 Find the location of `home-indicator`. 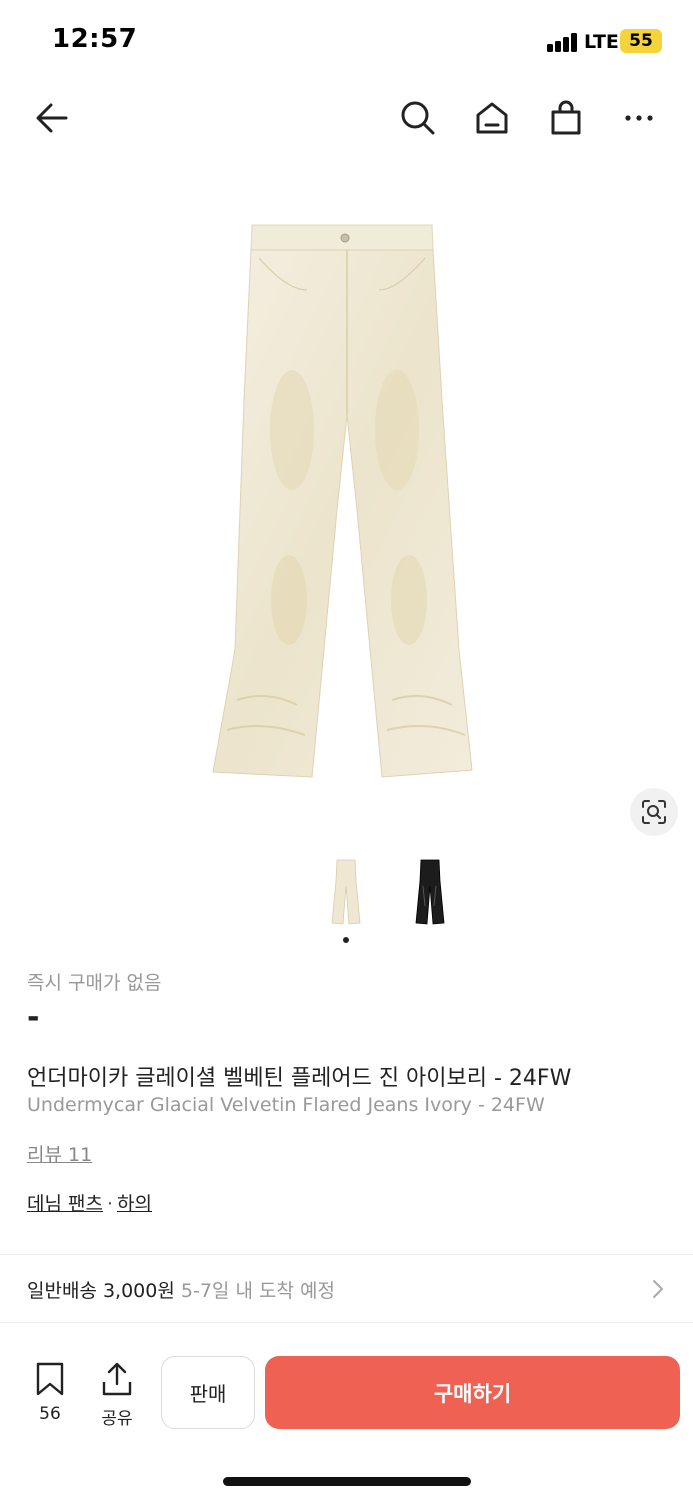

home-indicator is located at coordinates (347, 1481).